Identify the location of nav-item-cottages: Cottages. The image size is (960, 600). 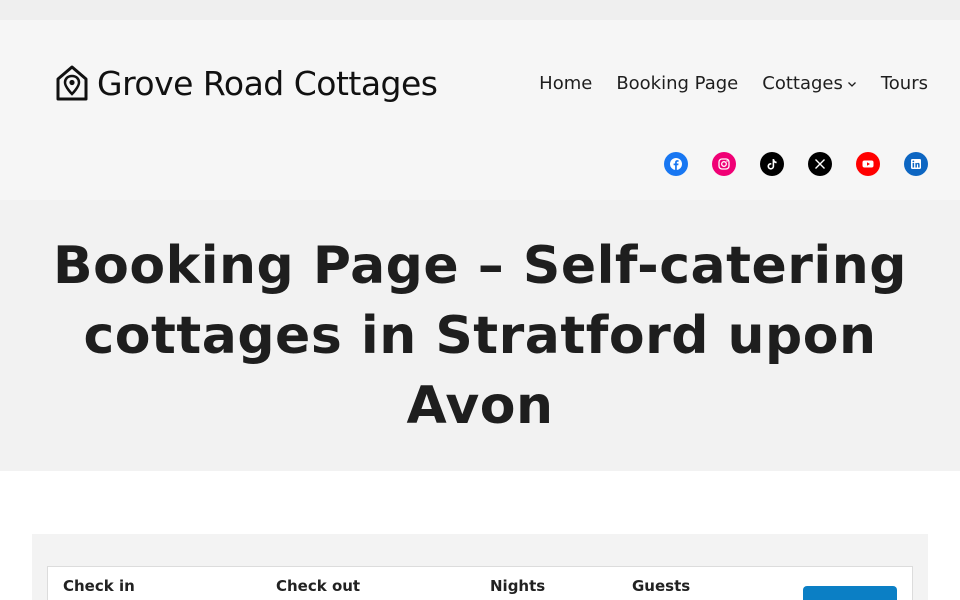
(809, 84).